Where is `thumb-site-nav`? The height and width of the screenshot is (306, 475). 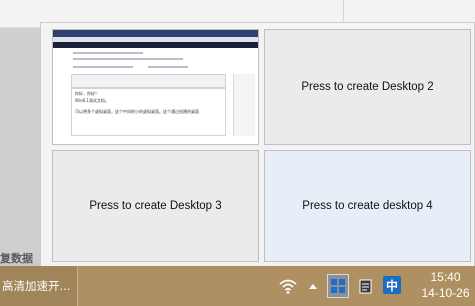
thumb-site-nav is located at coordinates (155, 45).